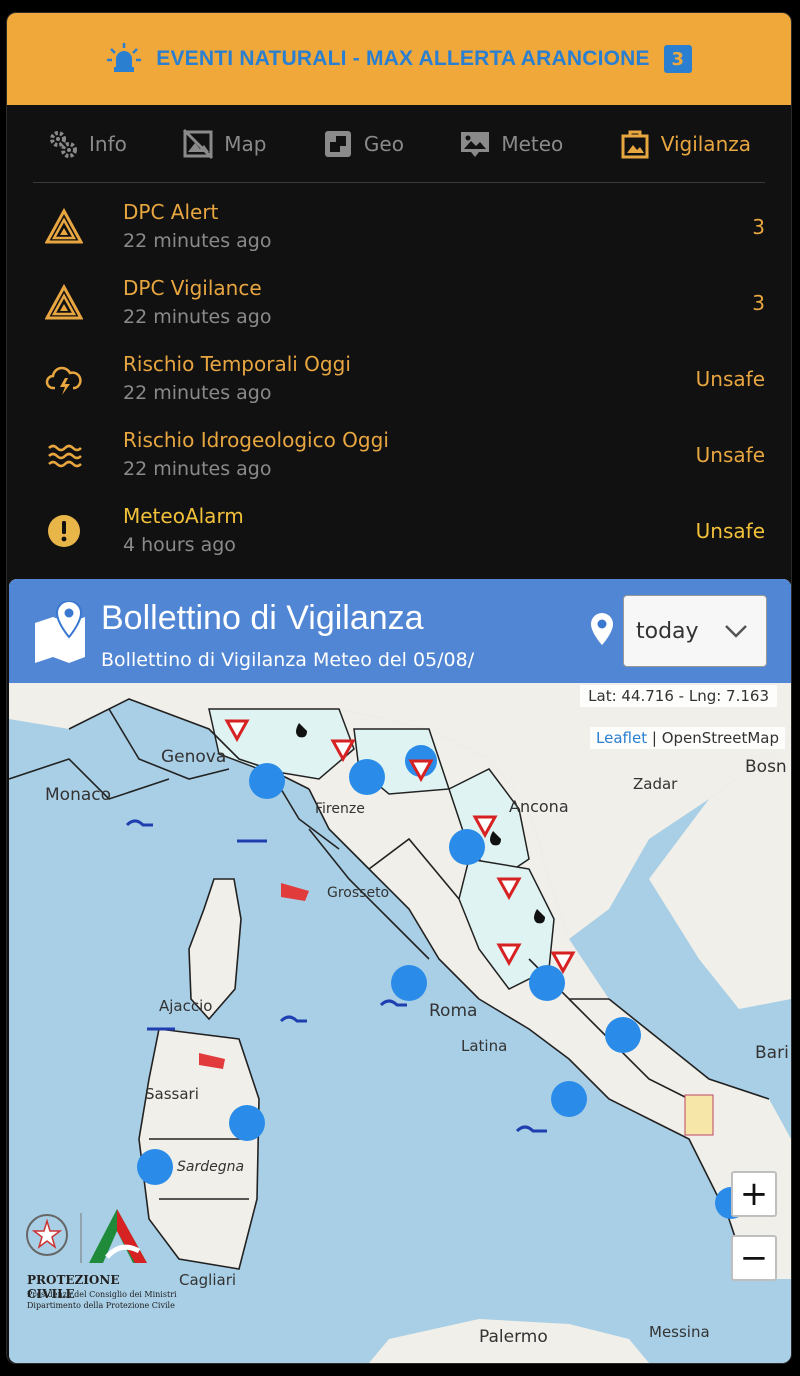 Image resolution: width=800 pixels, height=1376 pixels. Describe the element at coordinates (86, 1236) in the screenshot. I see `italian-emblem-icon` at that location.